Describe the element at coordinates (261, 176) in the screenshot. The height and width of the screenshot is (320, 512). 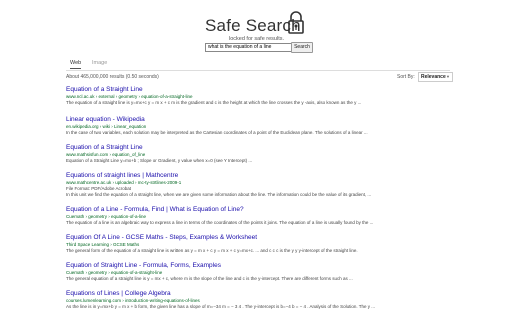
I see `result-title-link: Equations of straight lines | Mathcentre` at that location.